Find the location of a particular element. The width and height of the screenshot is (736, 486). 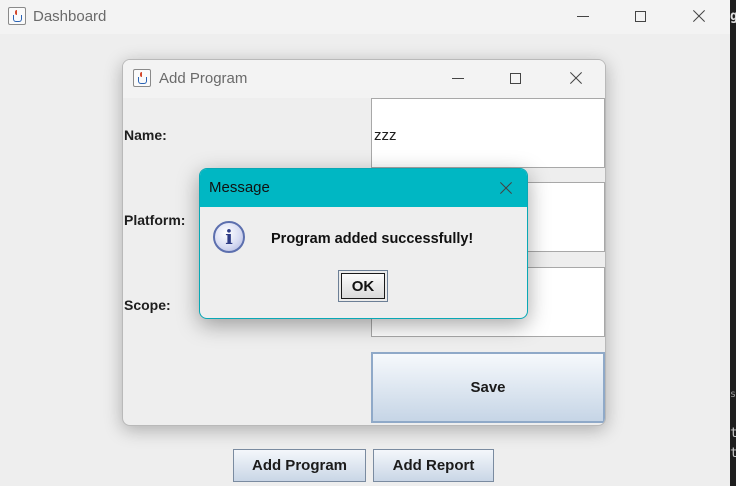

name-label: Name: is located at coordinates (145, 135).